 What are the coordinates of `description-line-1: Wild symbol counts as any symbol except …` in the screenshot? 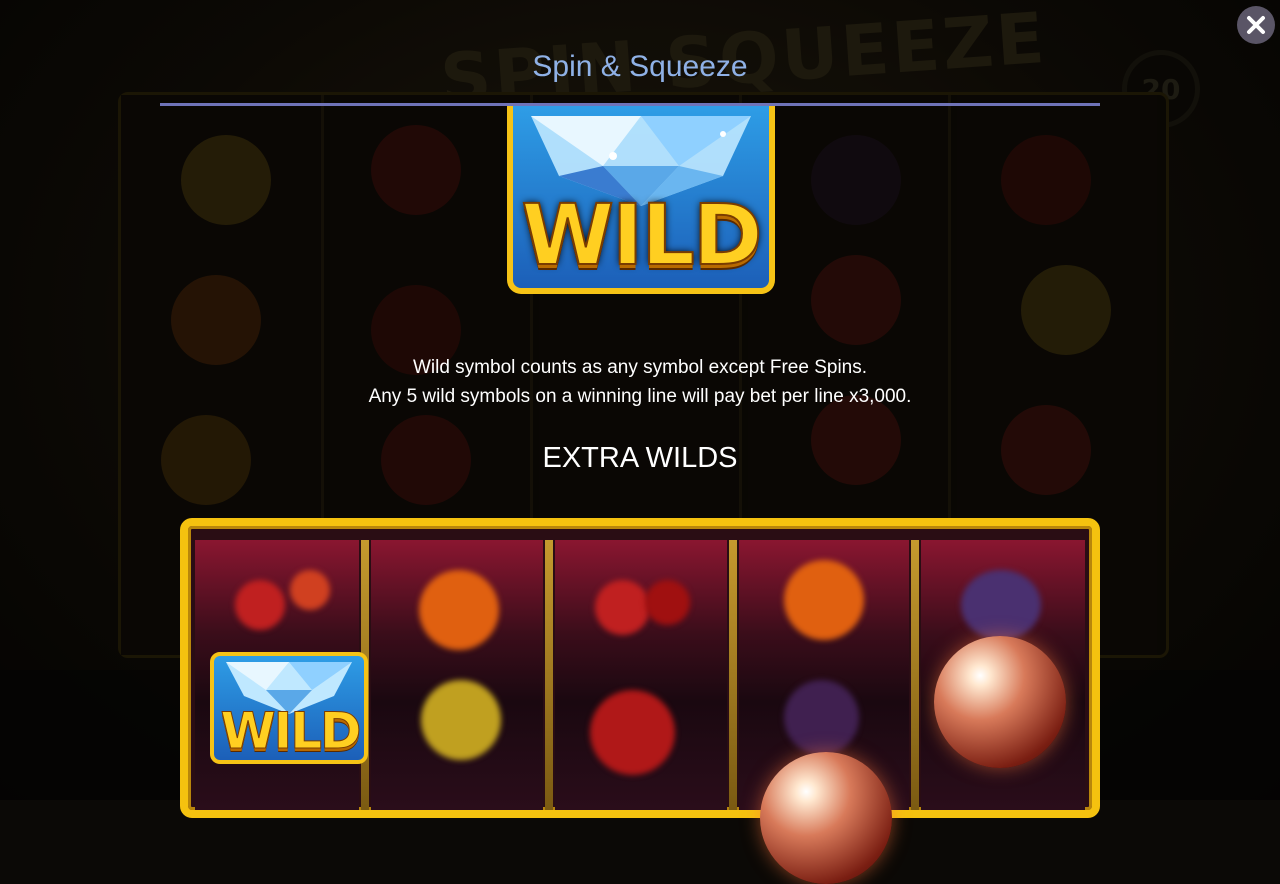 It's located at (640, 367).